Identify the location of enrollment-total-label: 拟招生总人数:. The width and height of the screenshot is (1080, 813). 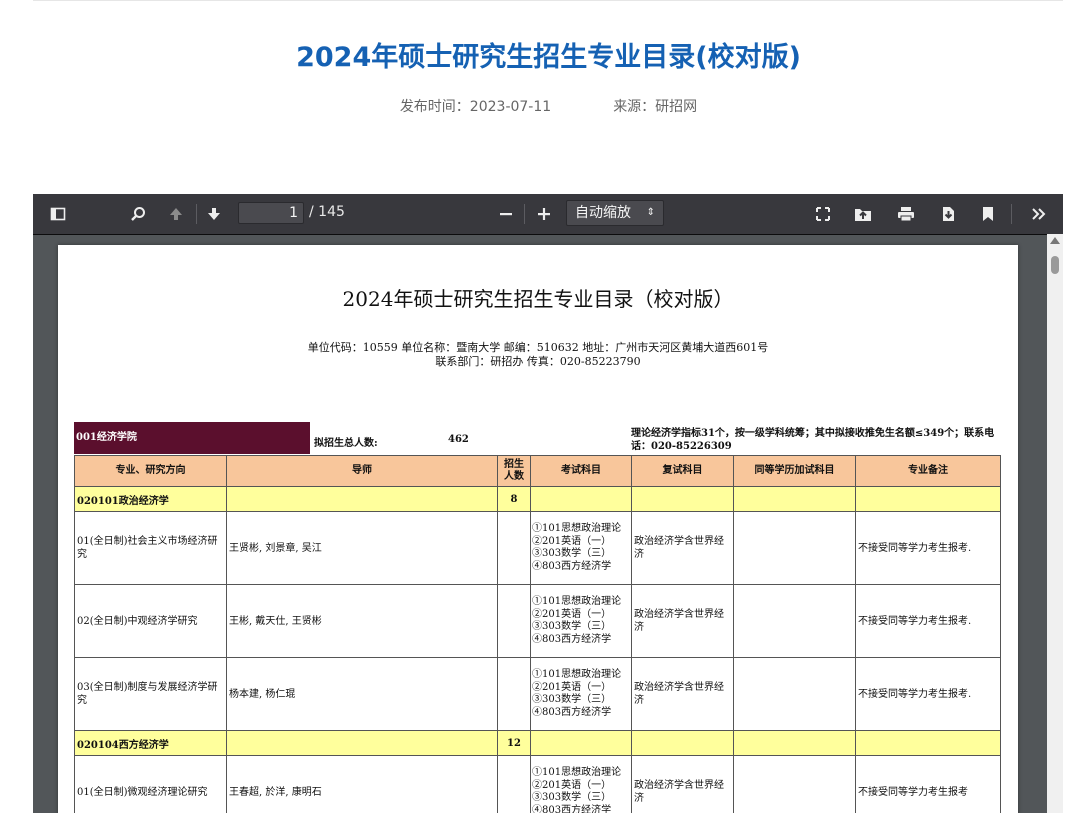
(346, 443).